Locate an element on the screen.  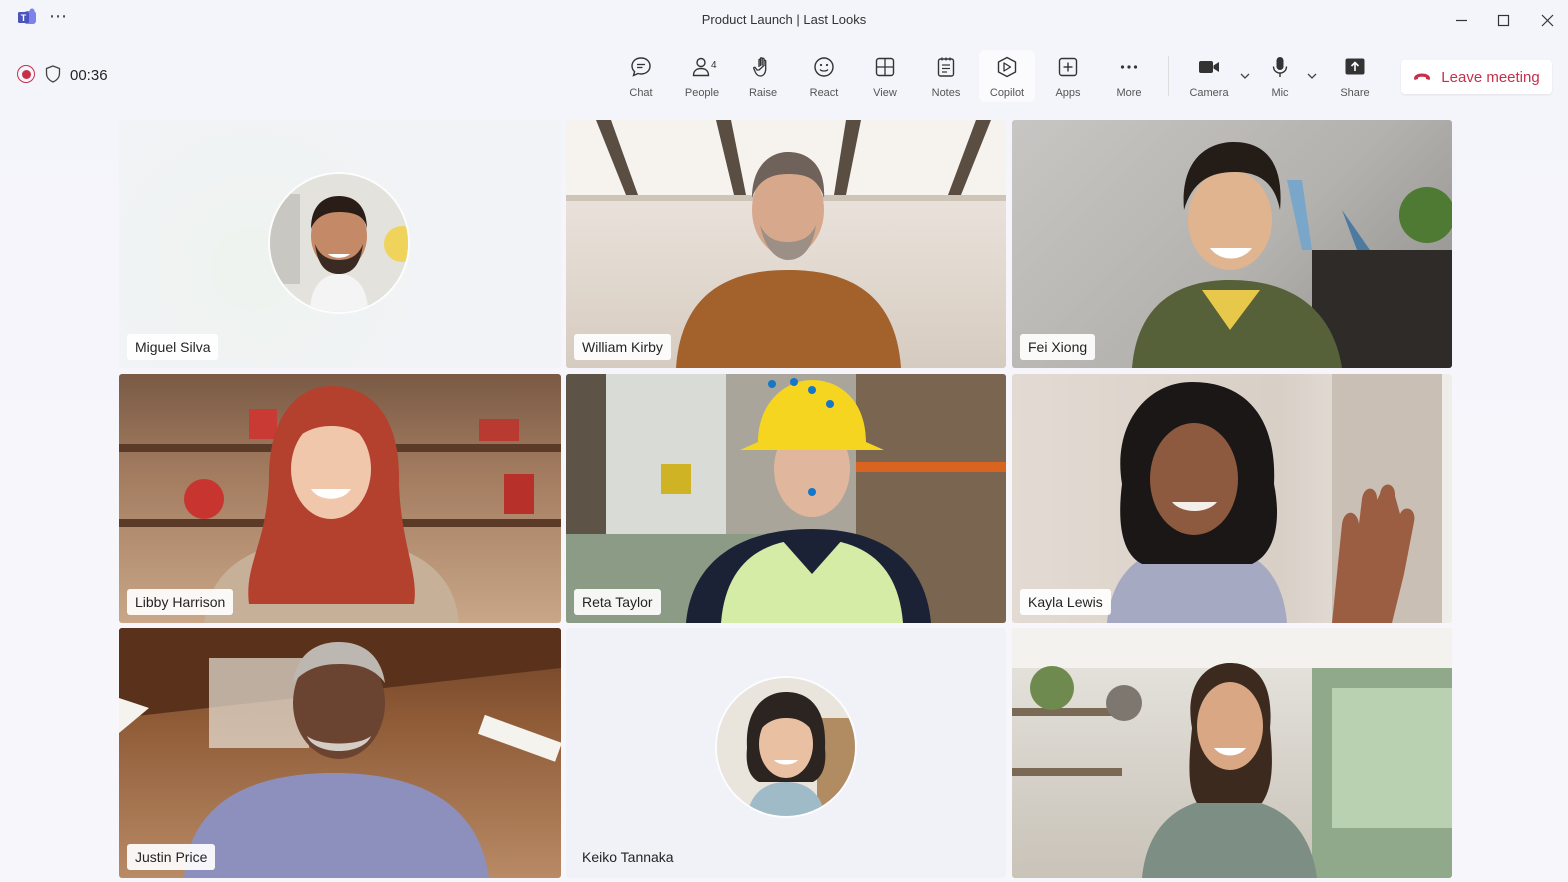
more-button: More is located at coordinates (1129, 76).